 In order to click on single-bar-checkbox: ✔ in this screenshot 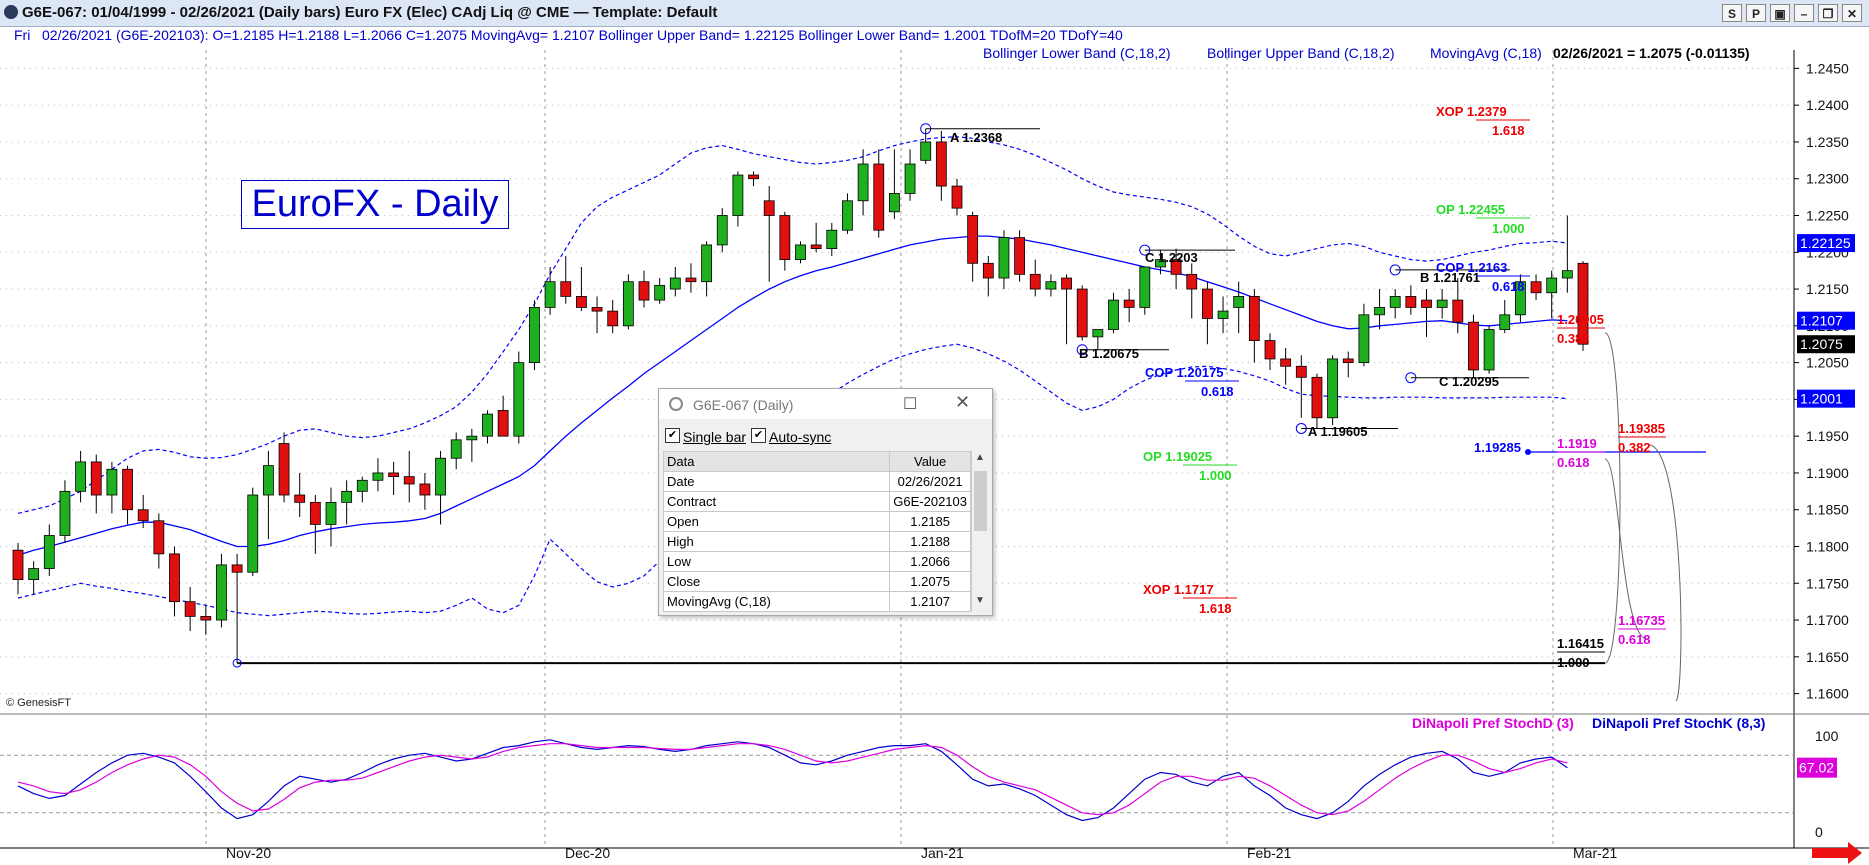, I will do `click(672, 435)`.